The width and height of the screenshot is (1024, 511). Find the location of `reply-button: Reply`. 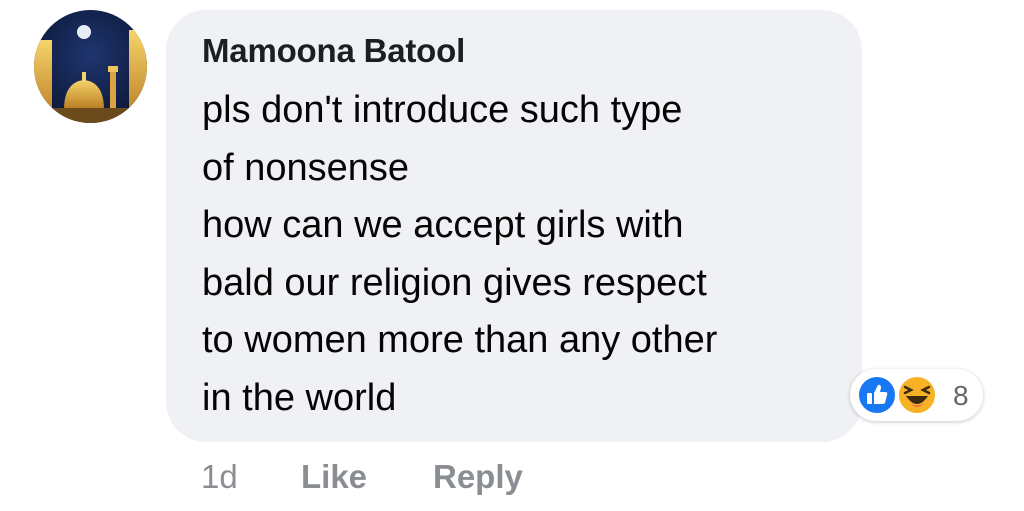

reply-button: Reply is located at coordinates (478, 477).